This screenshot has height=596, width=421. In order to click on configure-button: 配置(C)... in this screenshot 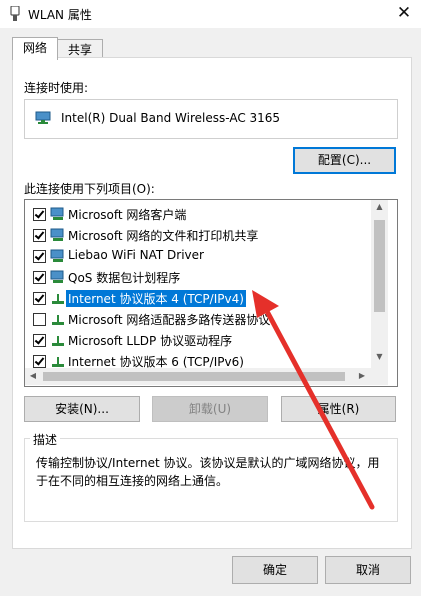, I will do `click(344, 160)`.